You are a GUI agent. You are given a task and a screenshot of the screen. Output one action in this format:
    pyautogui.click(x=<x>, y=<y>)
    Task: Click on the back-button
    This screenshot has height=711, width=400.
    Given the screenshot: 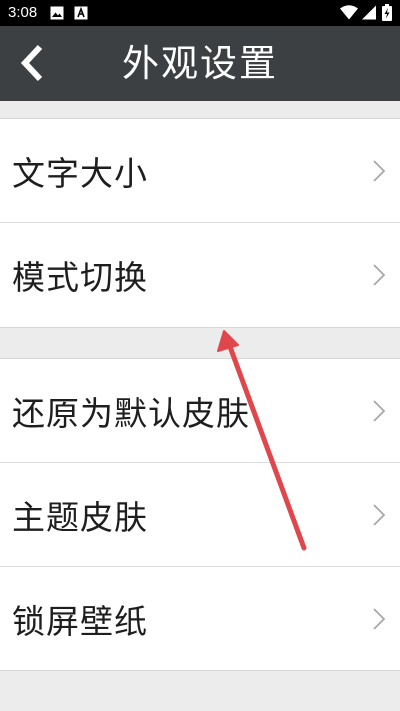 What is the action you would take?
    pyautogui.click(x=32, y=63)
    